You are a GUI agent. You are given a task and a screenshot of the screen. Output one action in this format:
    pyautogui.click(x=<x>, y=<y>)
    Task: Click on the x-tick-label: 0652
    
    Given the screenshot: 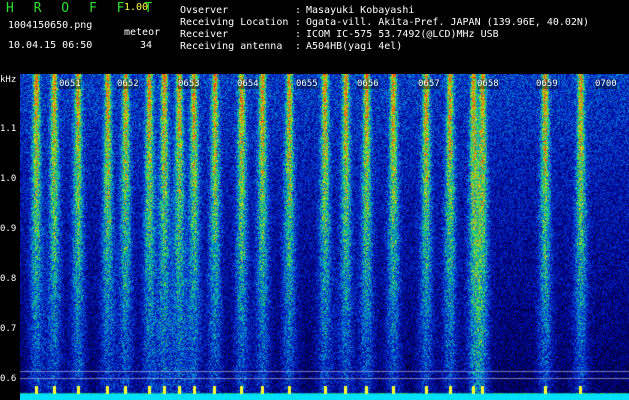 What is the action you would take?
    pyautogui.click(x=128, y=84)
    